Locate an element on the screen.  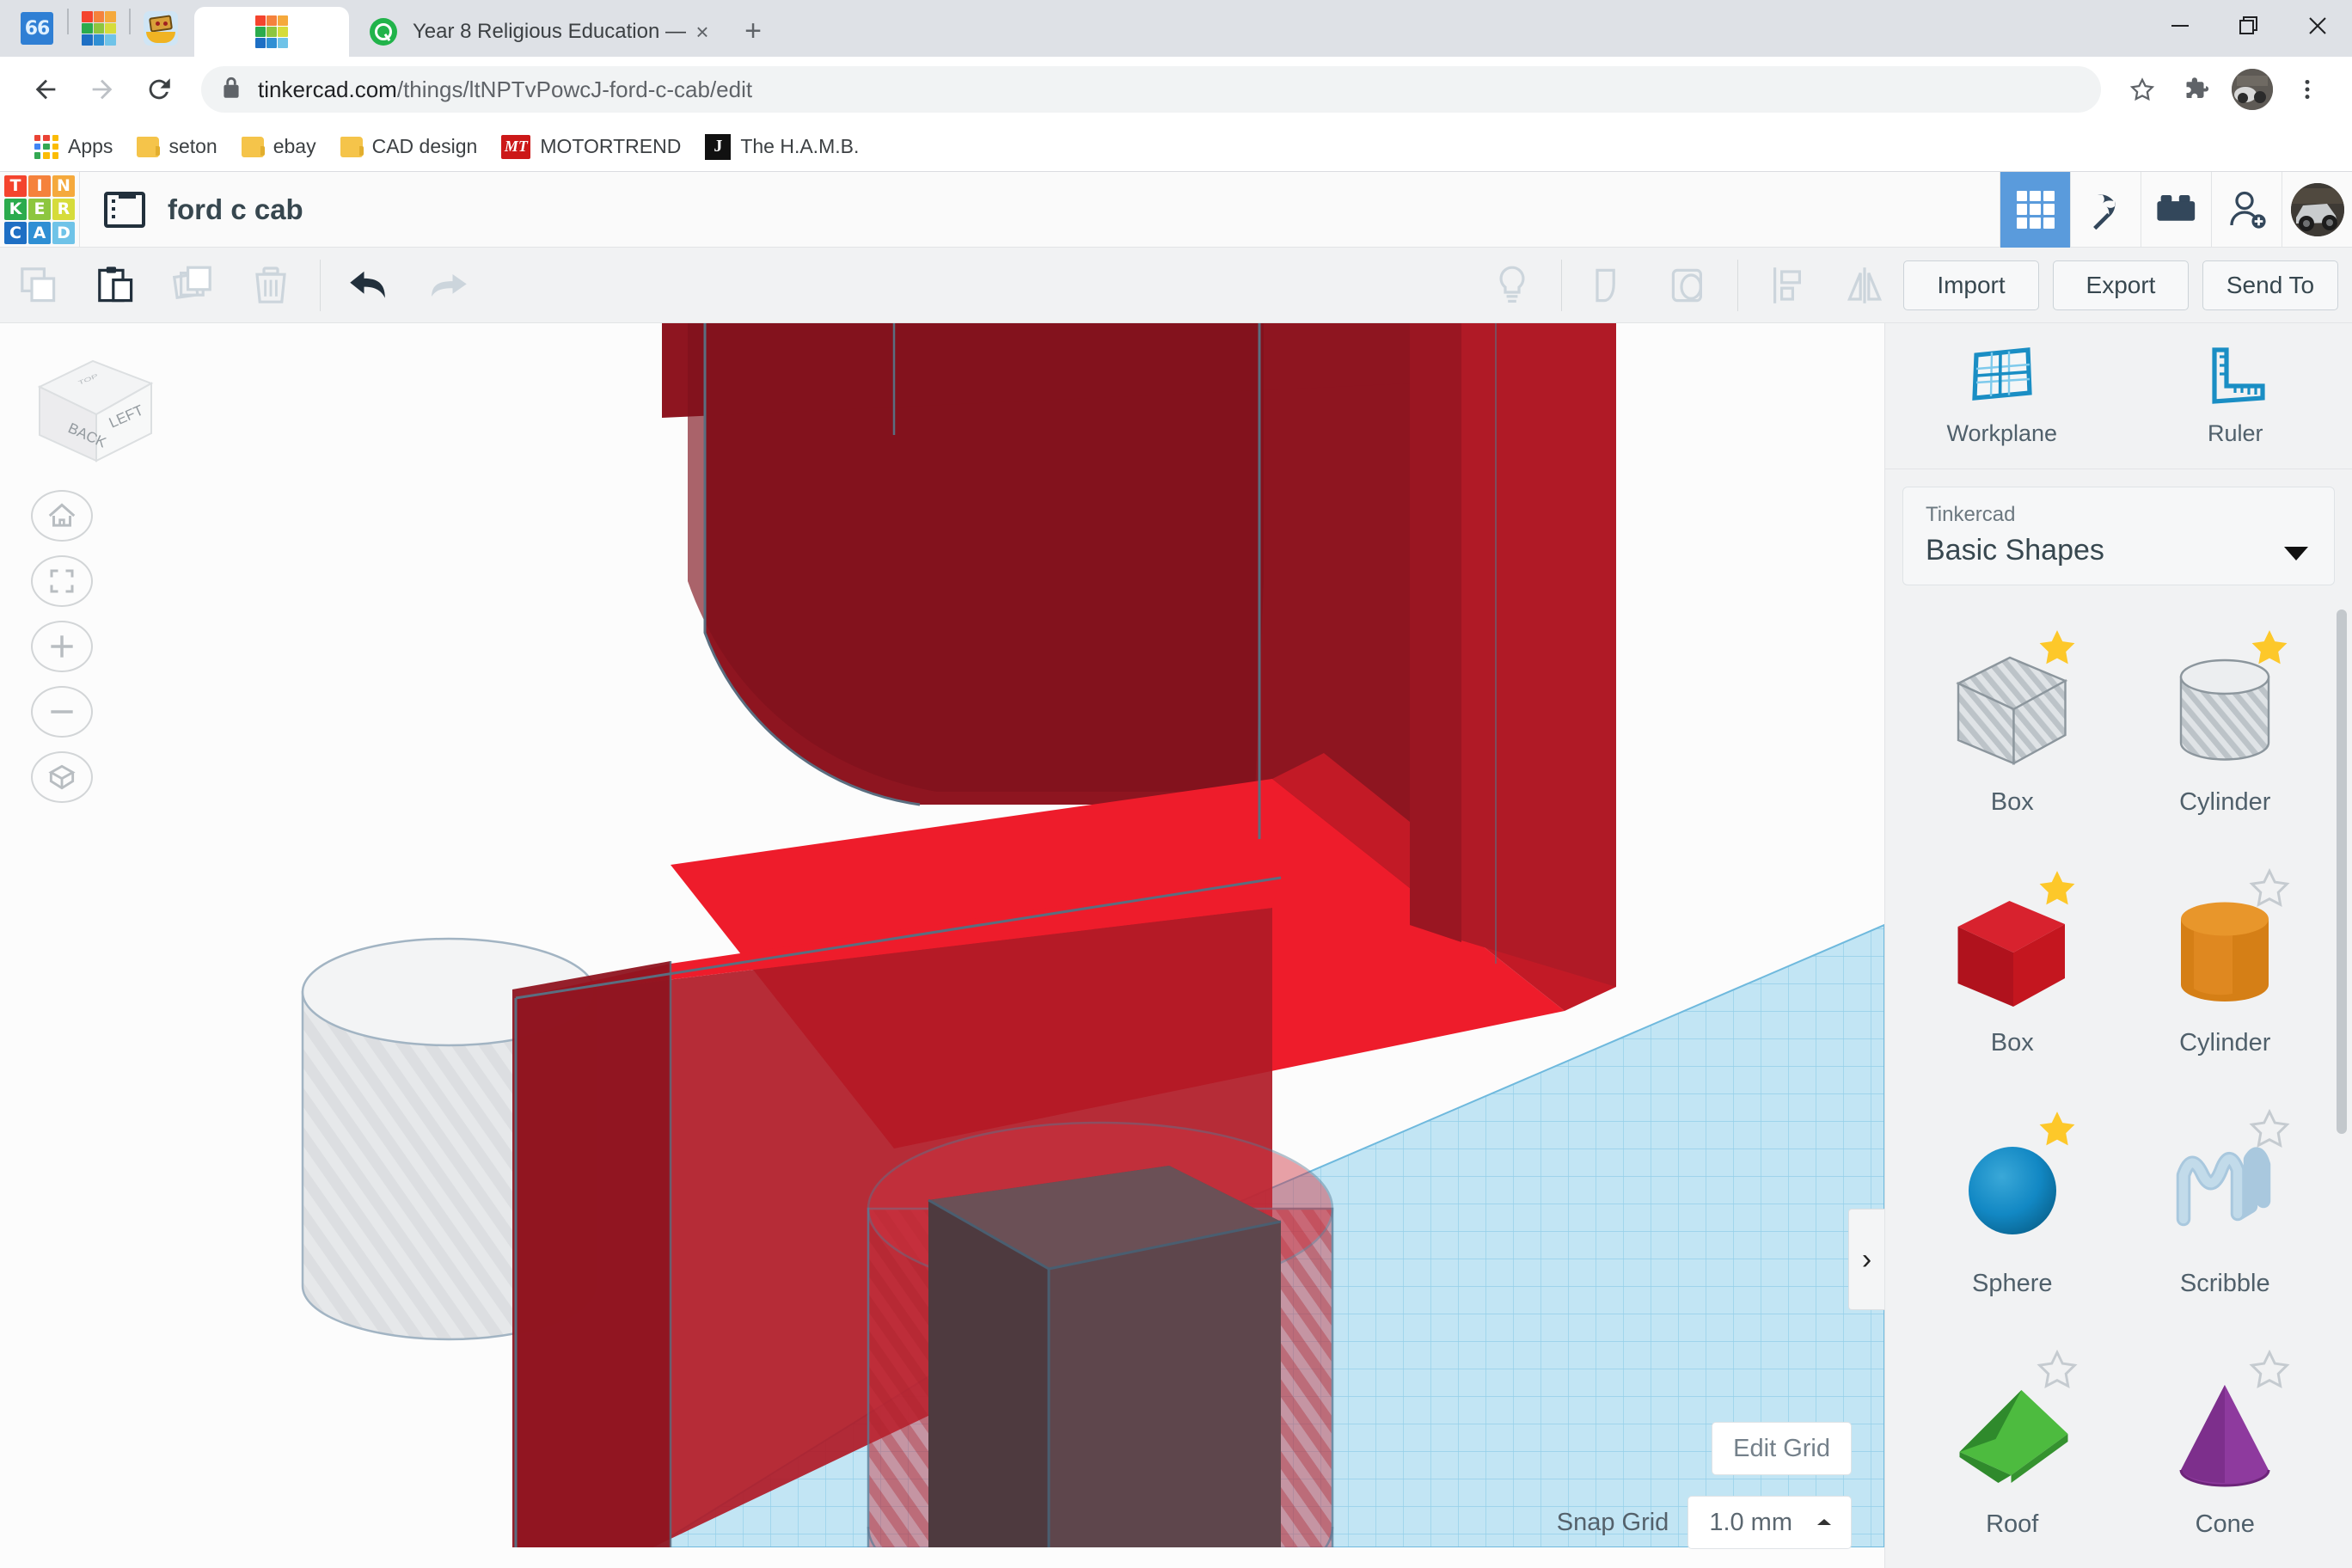
copy-button is located at coordinates (38, 285).